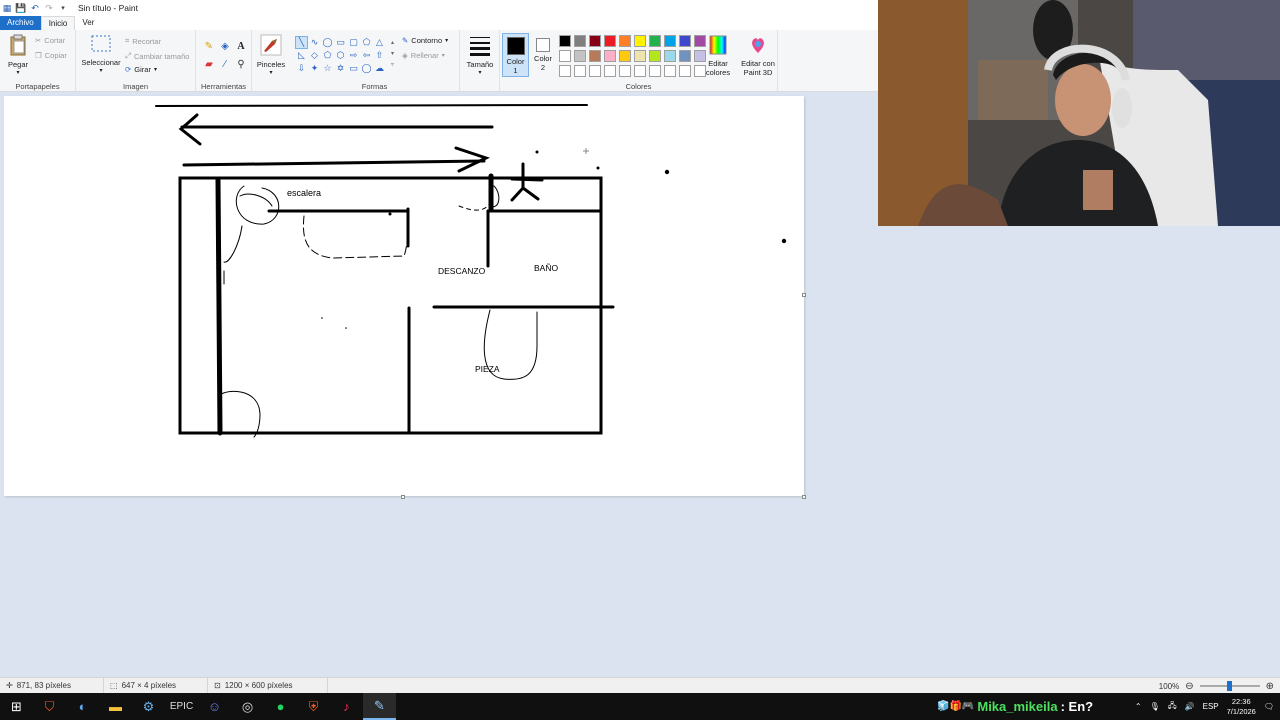 The width and height of the screenshot is (1280, 720). What do you see at coordinates (804, 497) in the screenshot?
I see `resize-handle-corner` at bounding box center [804, 497].